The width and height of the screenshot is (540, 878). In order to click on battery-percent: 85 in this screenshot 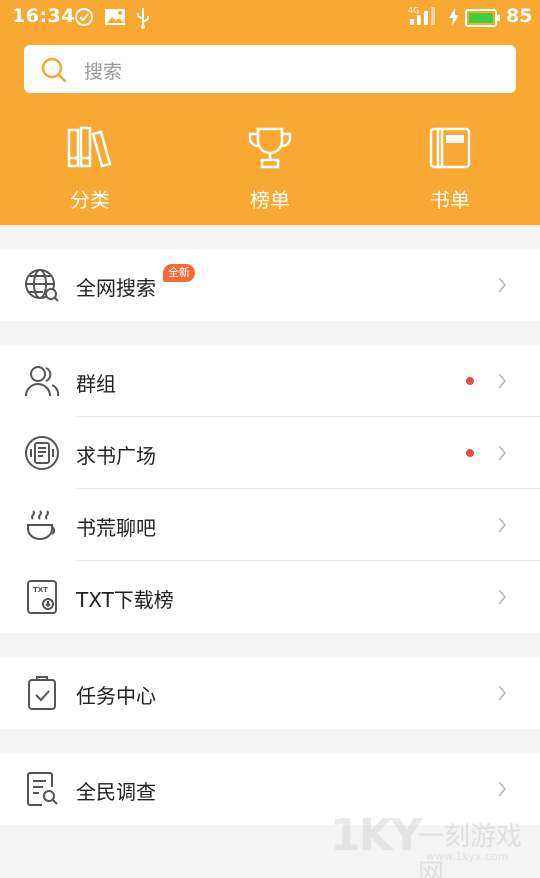, I will do `click(519, 16)`.